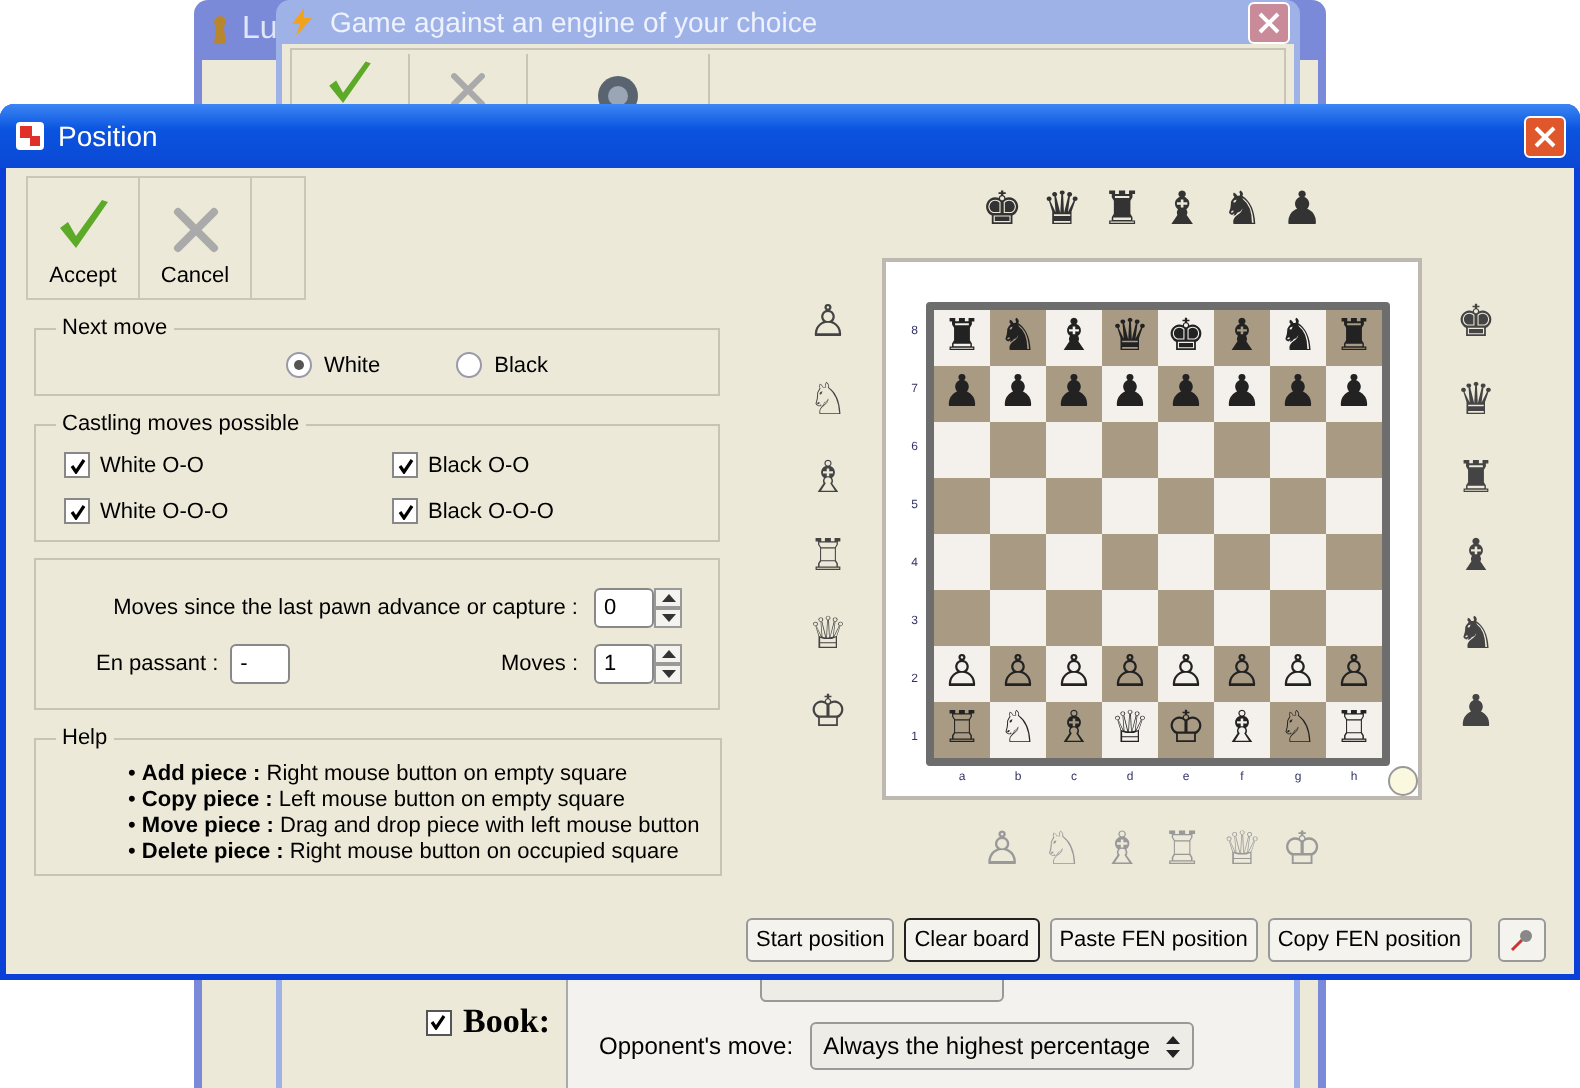 The height and width of the screenshot is (1088, 1580). Describe the element at coordinates (84, 238) in the screenshot. I see `accept-button: Accept` at that location.